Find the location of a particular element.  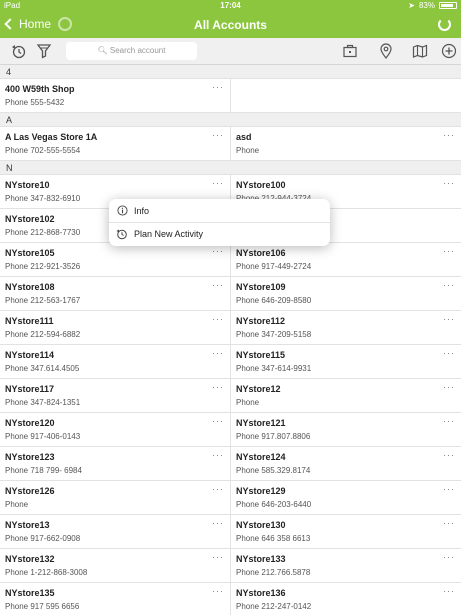

map-icon is located at coordinates (420, 51).